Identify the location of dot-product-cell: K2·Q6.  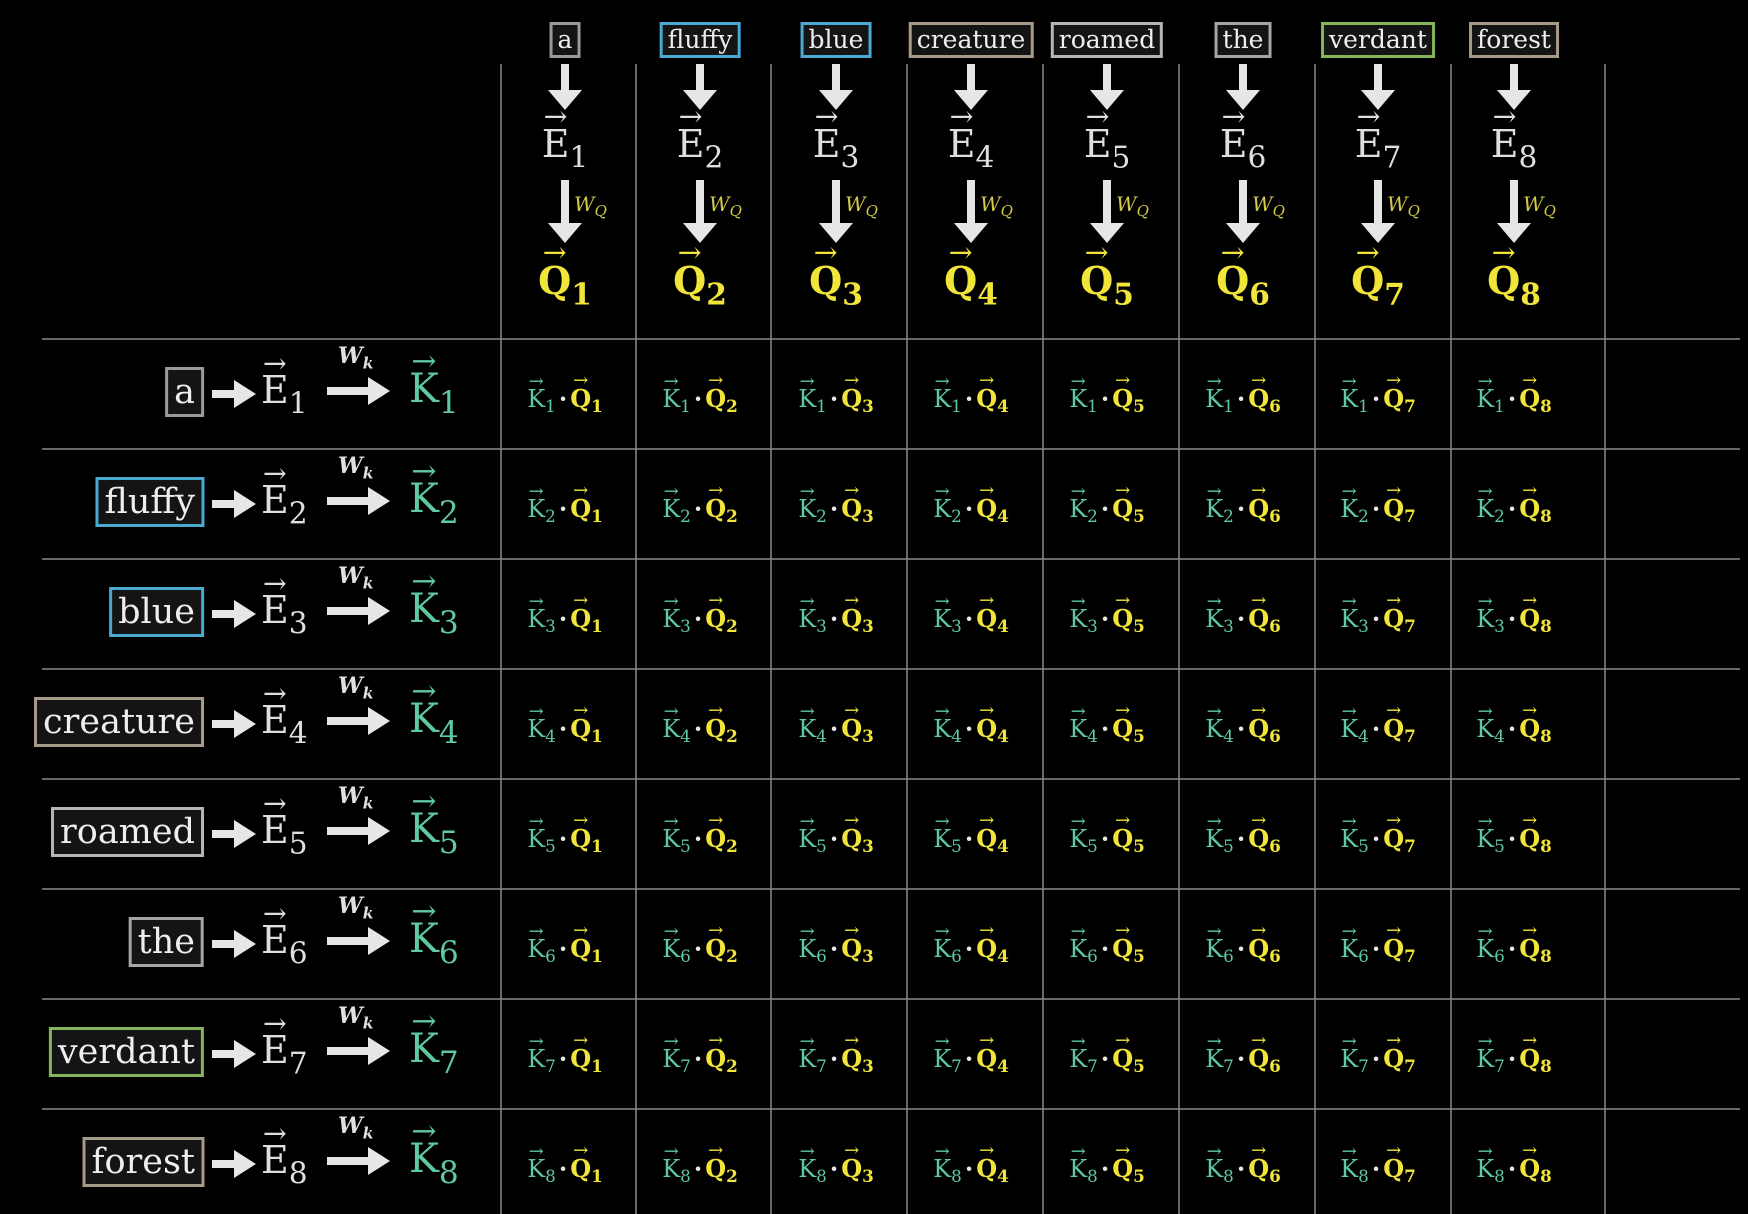
(1243, 510).